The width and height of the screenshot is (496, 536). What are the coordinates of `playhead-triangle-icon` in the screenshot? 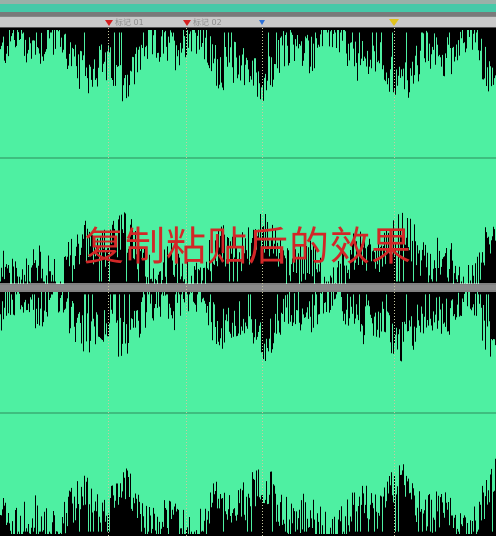 It's located at (394, 22).